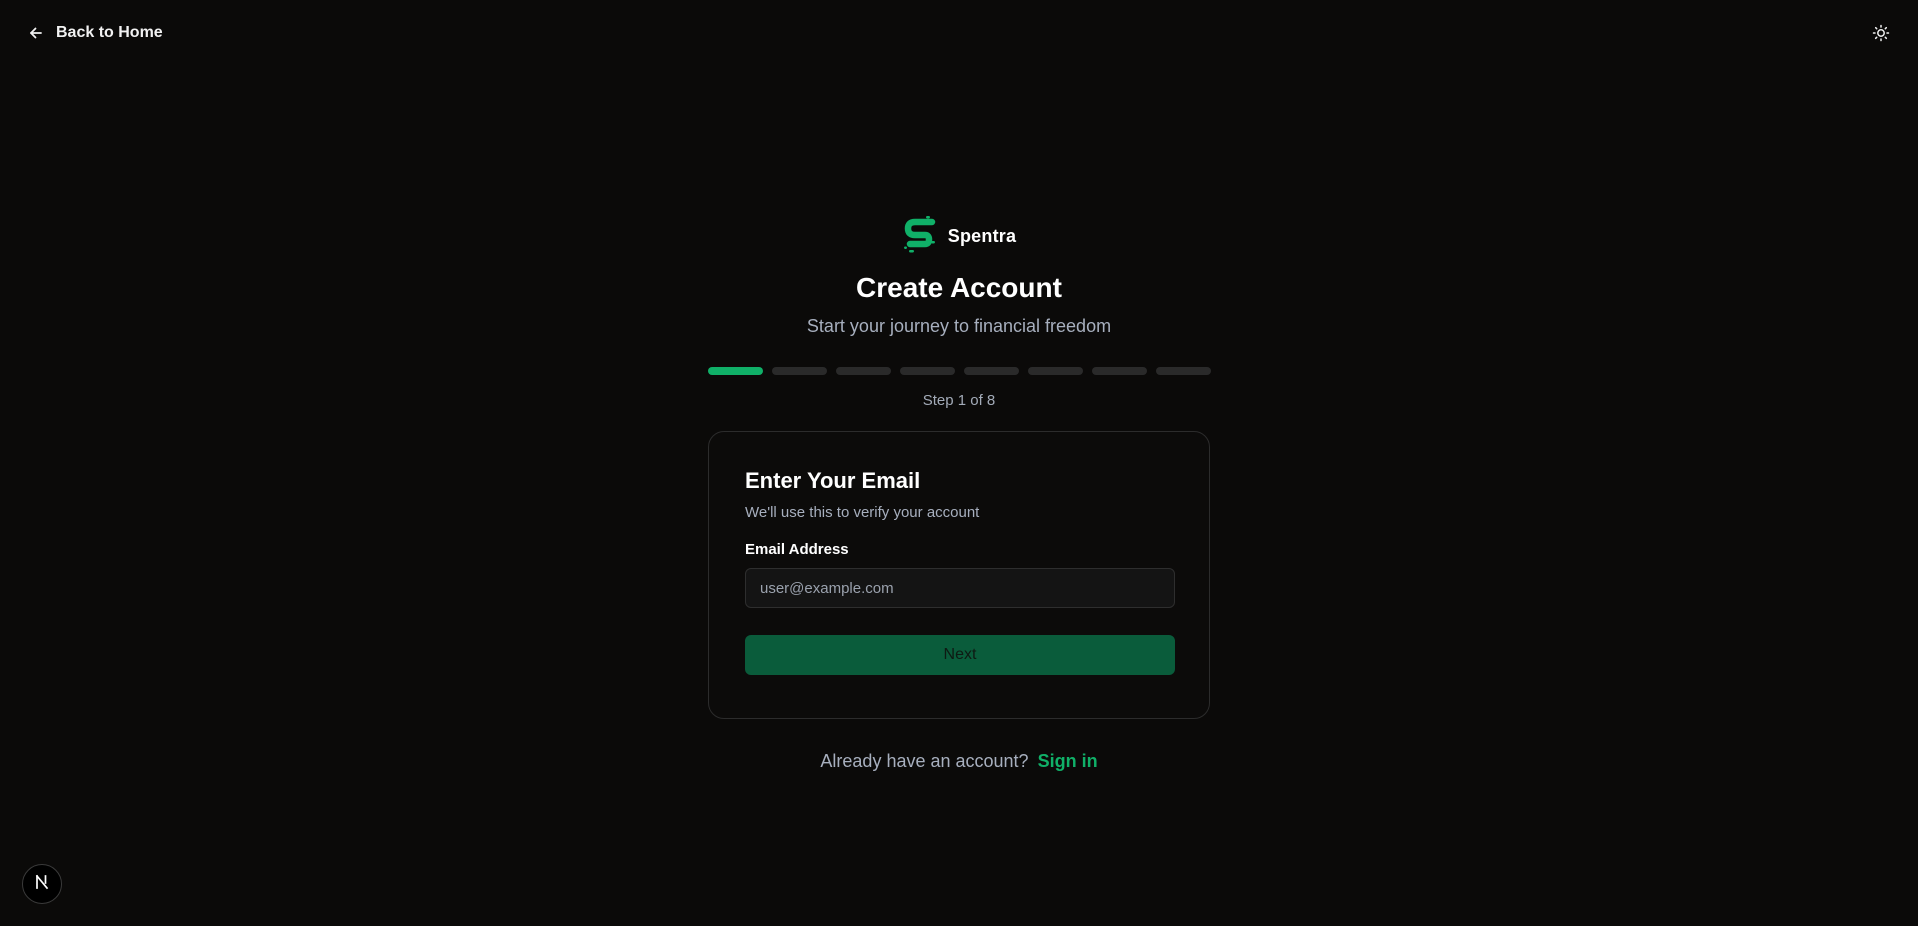 The height and width of the screenshot is (926, 1918). Describe the element at coordinates (959, 326) in the screenshot. I see `page-subtitle: Start your journey to financial freedom` at that location.